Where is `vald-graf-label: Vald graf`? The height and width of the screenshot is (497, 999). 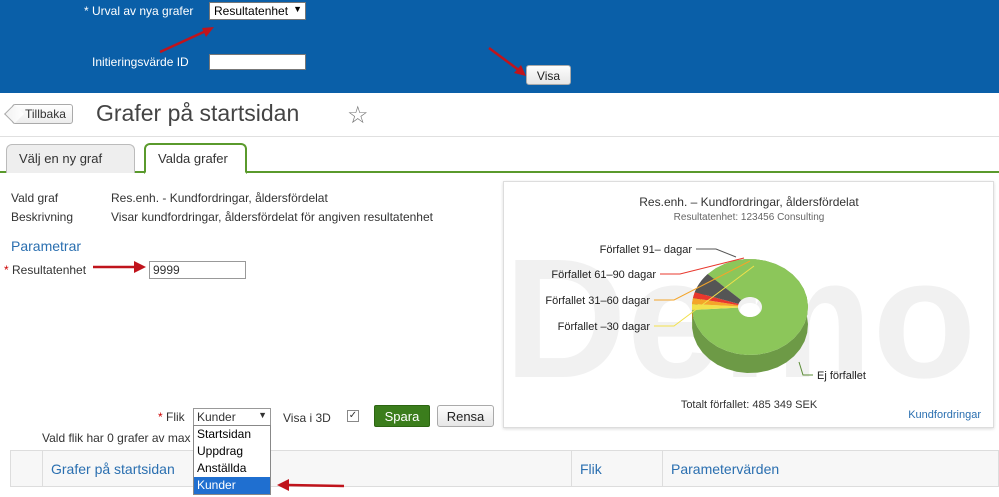 vald-graf-label: Vald graf is located at coordinates (35, 198).